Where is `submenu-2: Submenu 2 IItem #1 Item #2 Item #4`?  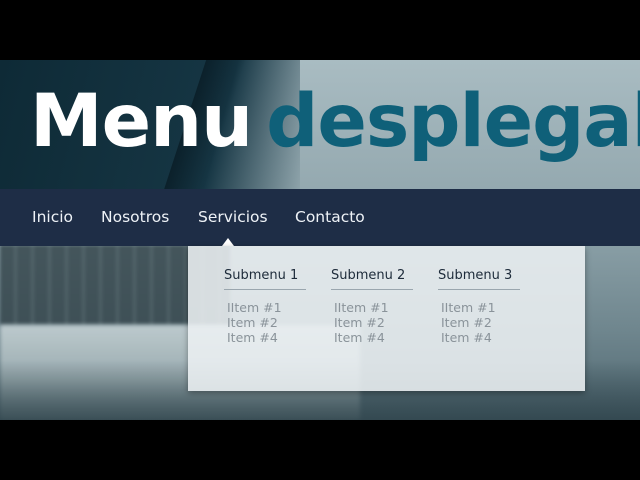
submenu-2: Submenu 2 IItem #1 Item #2 Item #4 is located at coordinates (372, 306).